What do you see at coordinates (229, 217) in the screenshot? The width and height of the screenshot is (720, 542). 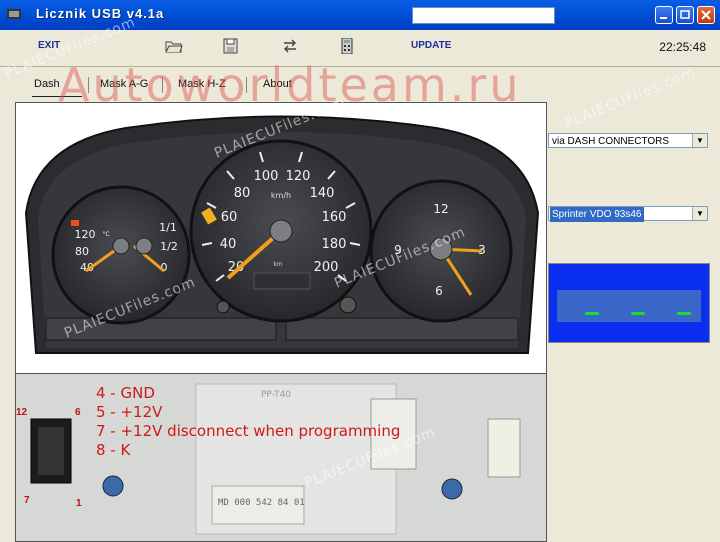 I see `speedo-label: 60` at bounding box center [229, 217].